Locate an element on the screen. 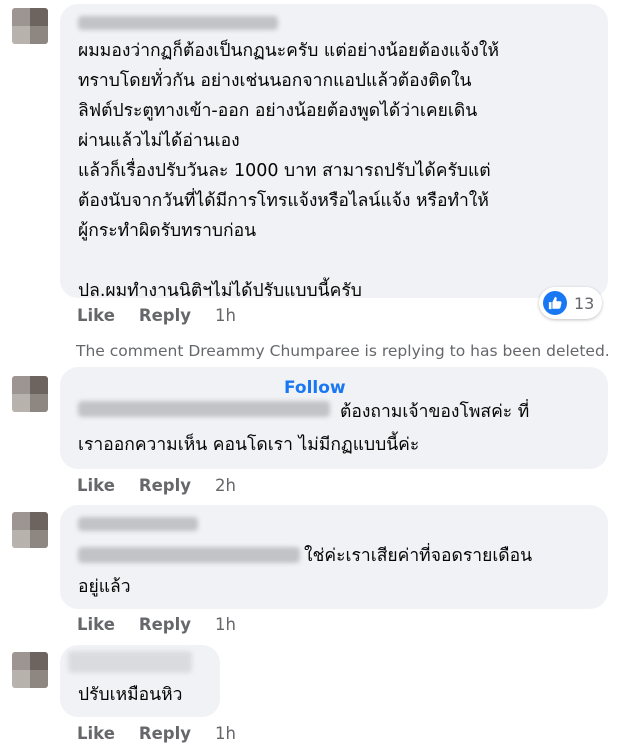 Image resolution: width=644 pixels, height=745 pixels. comment-text: ปรับเหมือนหิว is located at coordinates (130, 695).